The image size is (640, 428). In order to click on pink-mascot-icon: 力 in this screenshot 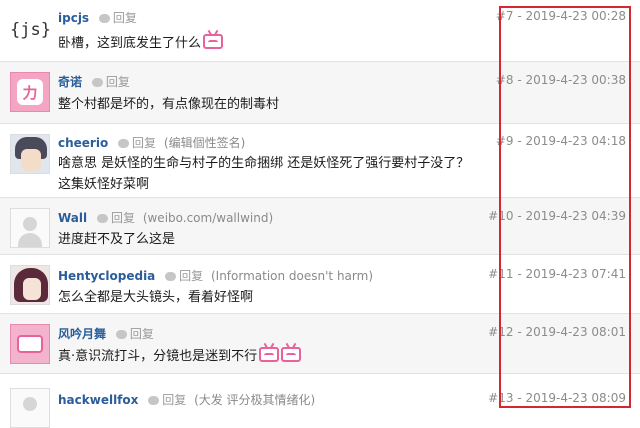, I will do `click(30, 92)`.